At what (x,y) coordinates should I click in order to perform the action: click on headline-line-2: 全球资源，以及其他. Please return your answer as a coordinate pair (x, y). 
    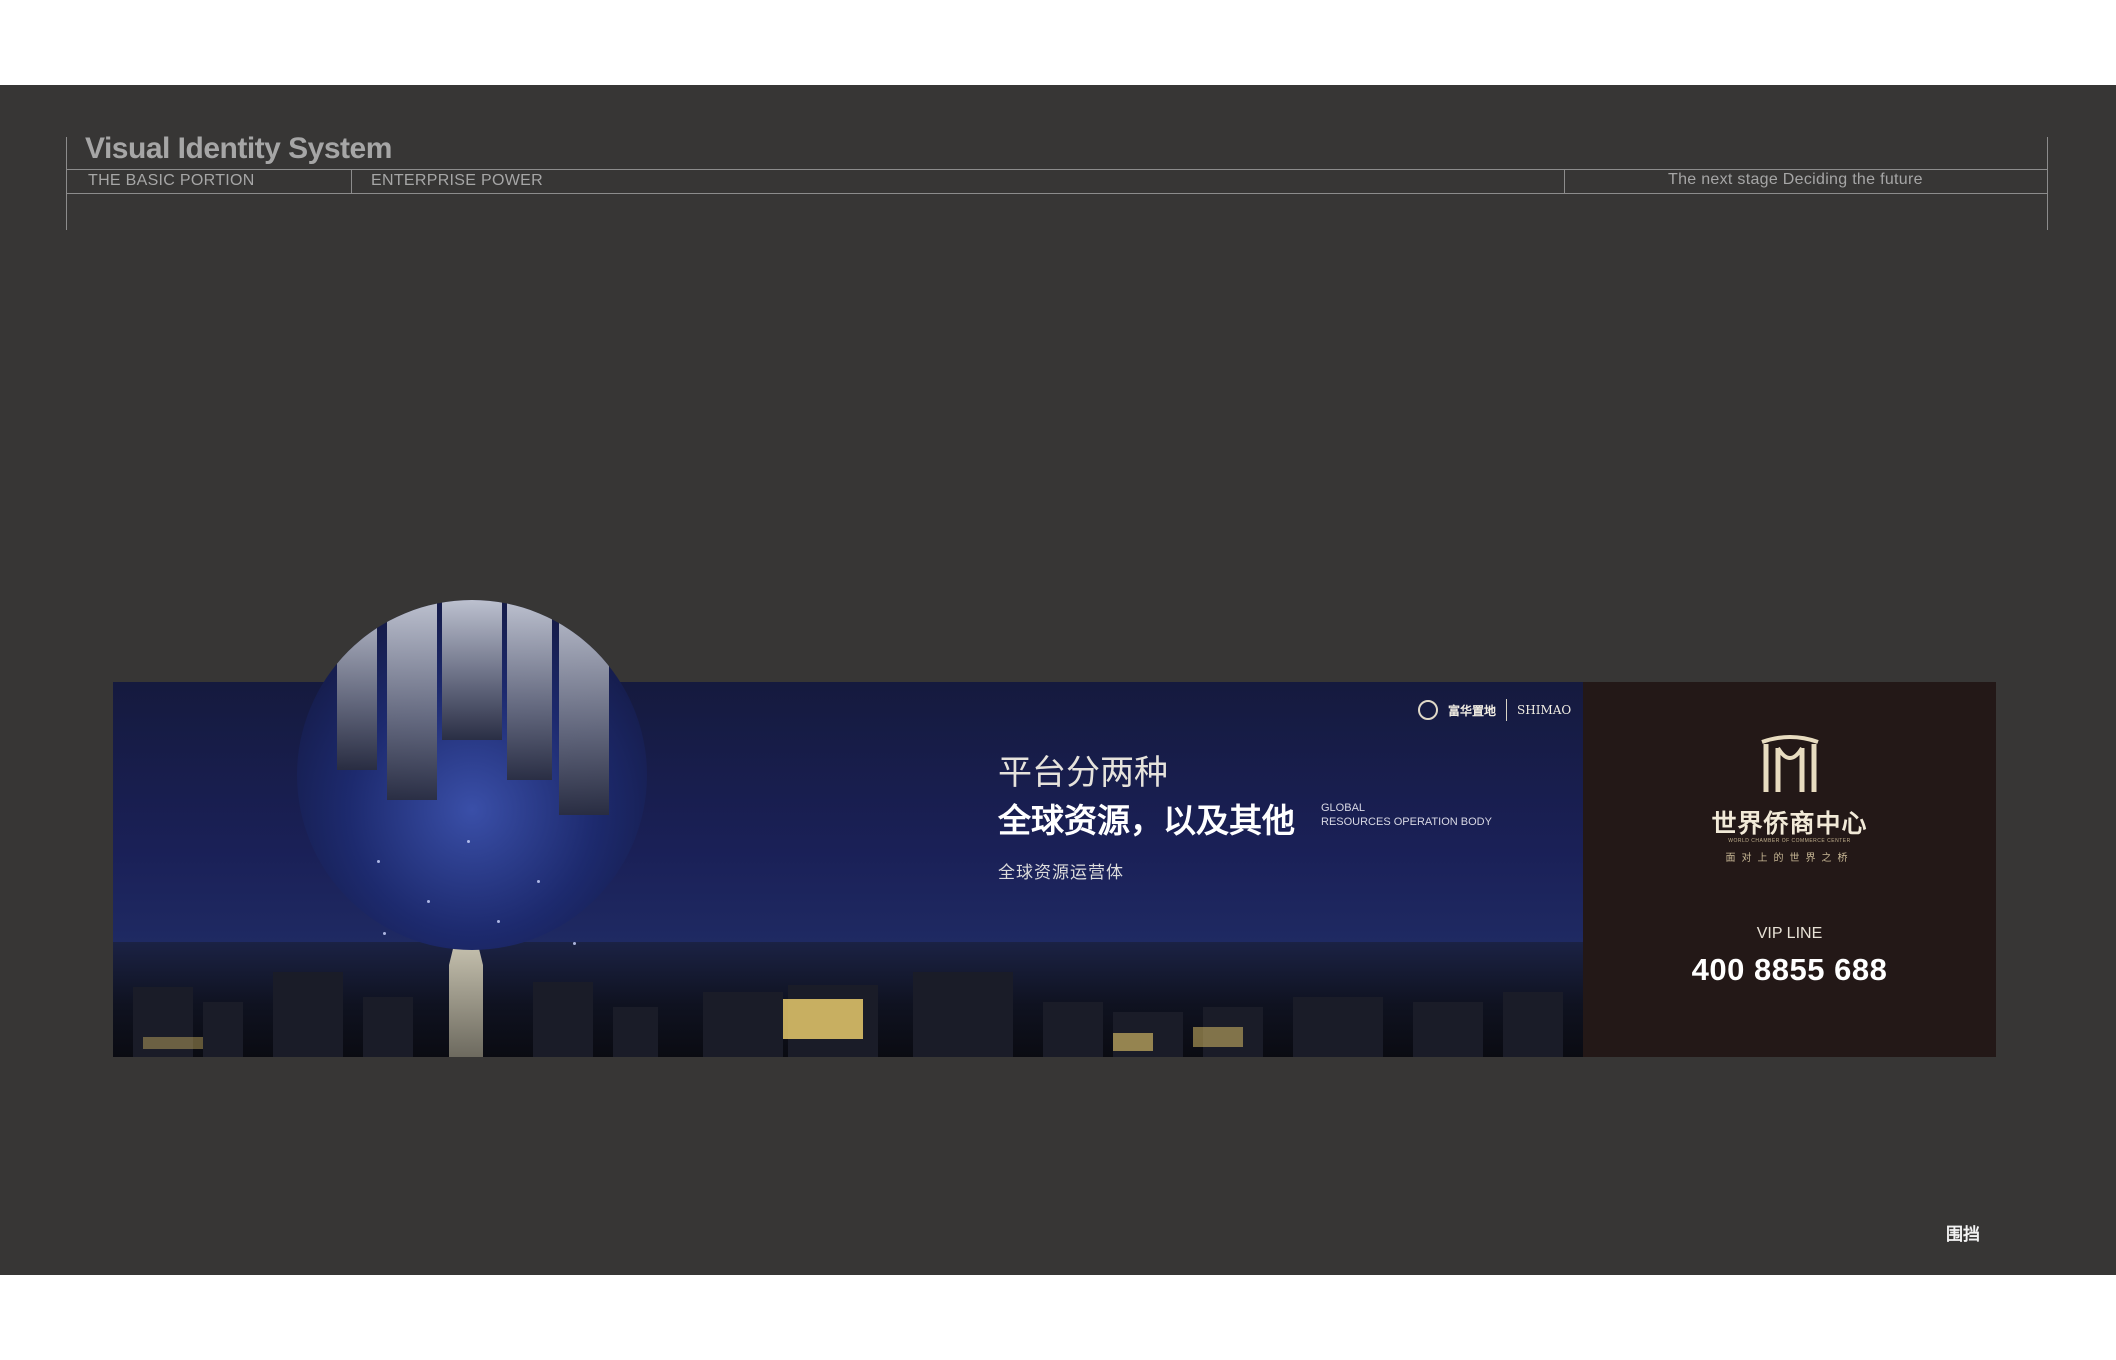
    Looking at the image, I should click on (1146, 820).